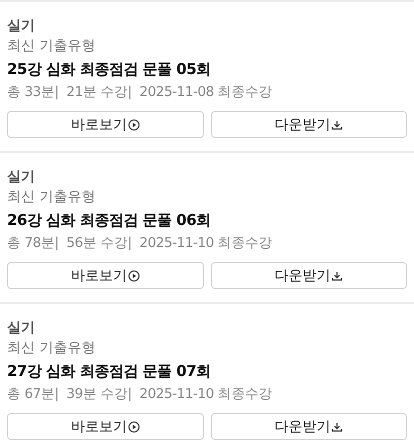 The height and width of the screenshot is (447, 414). I want to click on lecture-meta: 총 67분| 39분 수강| 2025-11-10 최종수강, so click(140, 394).